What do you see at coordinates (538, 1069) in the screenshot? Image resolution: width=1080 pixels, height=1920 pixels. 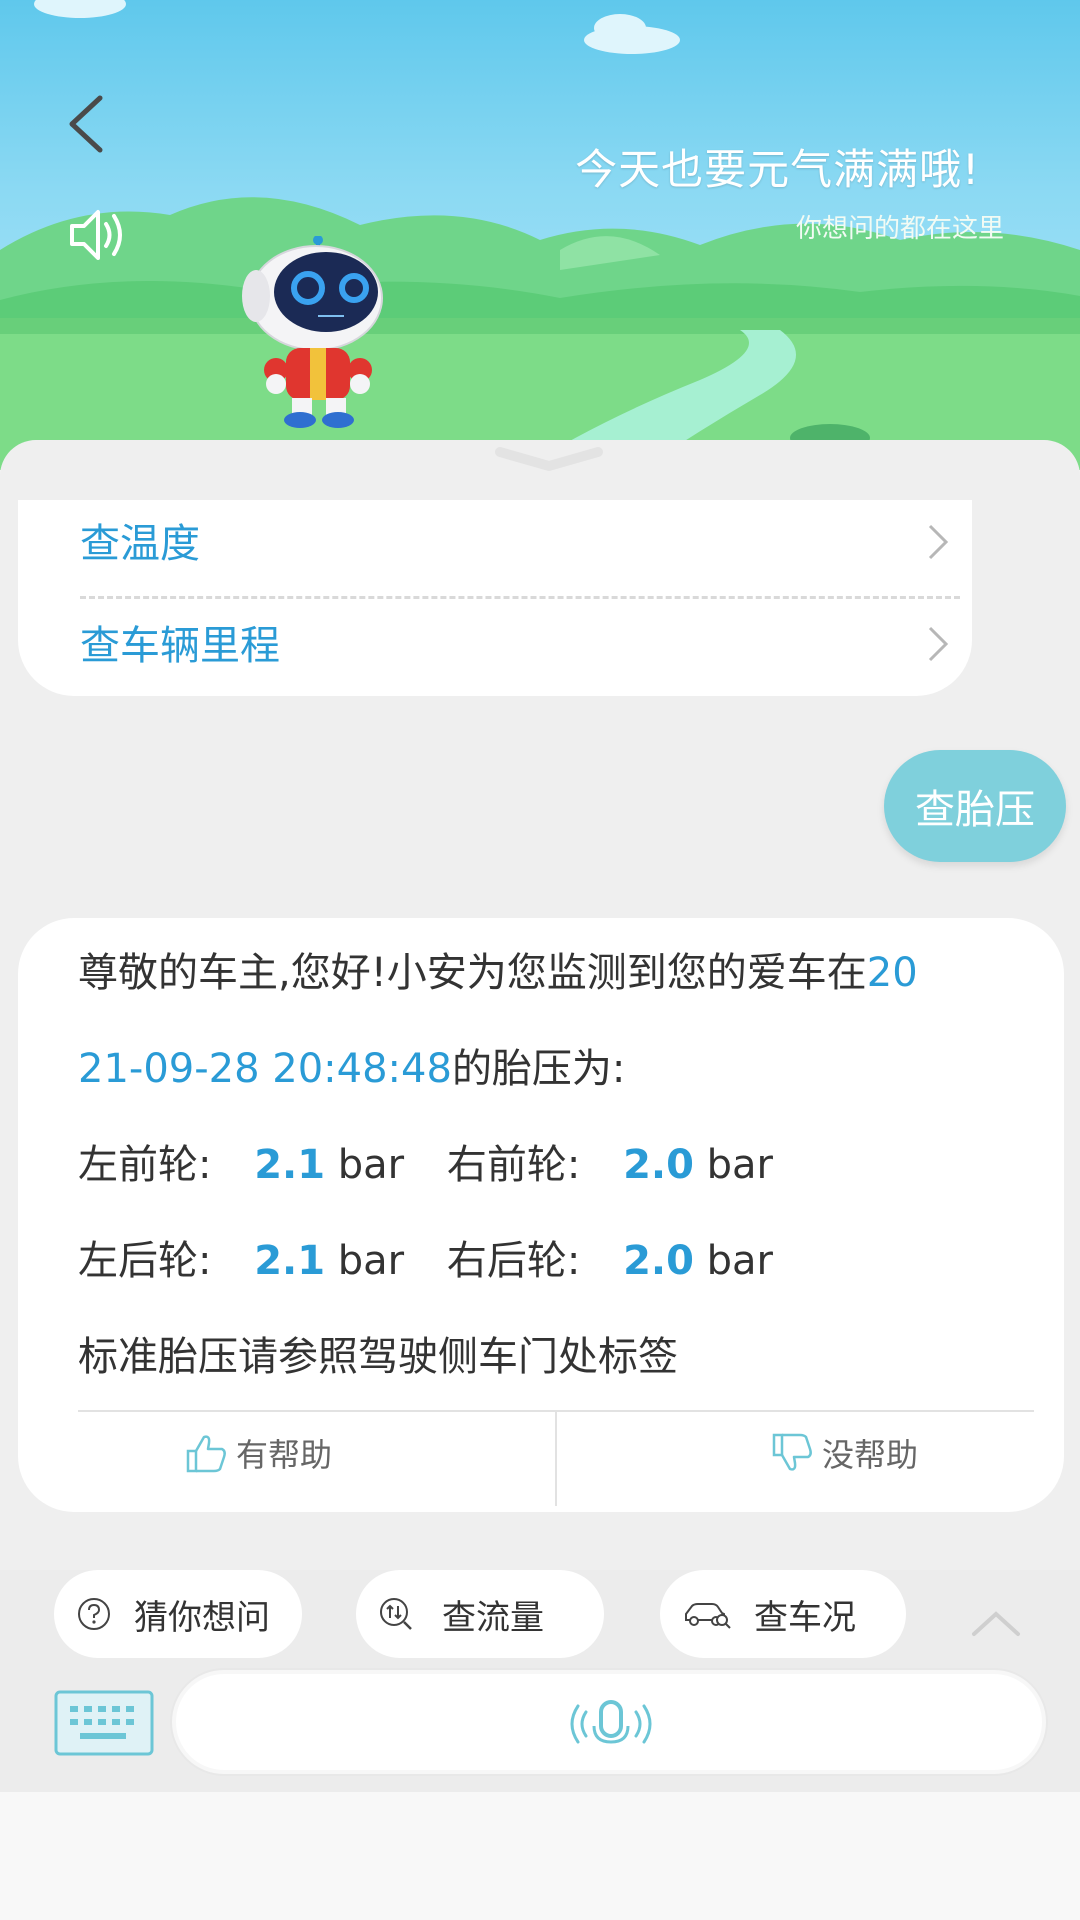 I see `answer-intro-suffix: 的胎压为:` at bounding box center [538, 1069].